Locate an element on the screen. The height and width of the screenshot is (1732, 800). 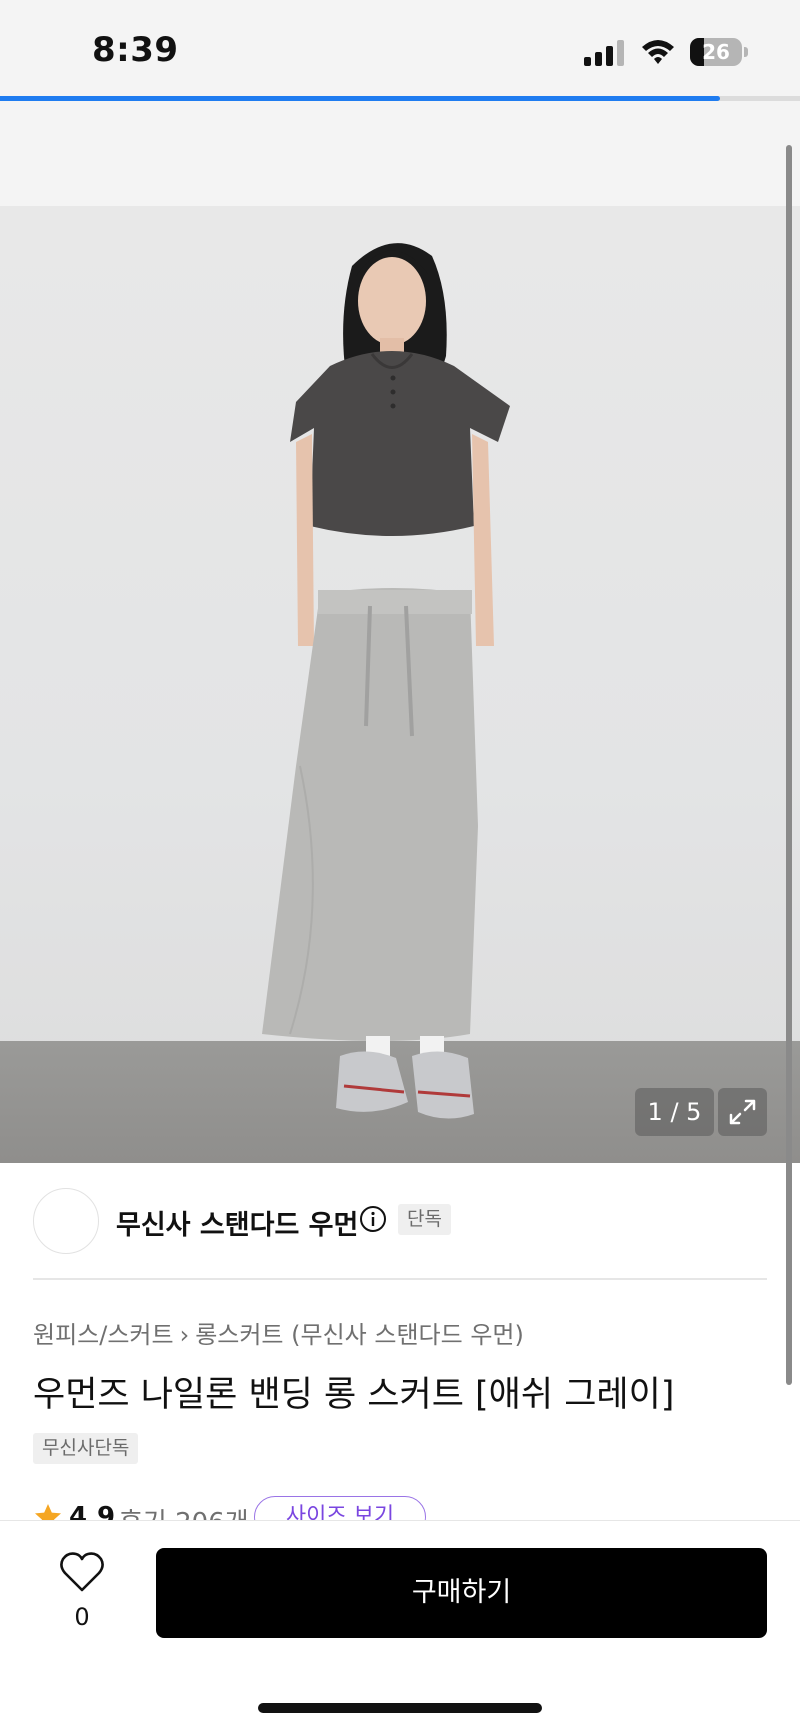
exclusive-tag: 무신사단독 is located at coordinates (86, 1448).